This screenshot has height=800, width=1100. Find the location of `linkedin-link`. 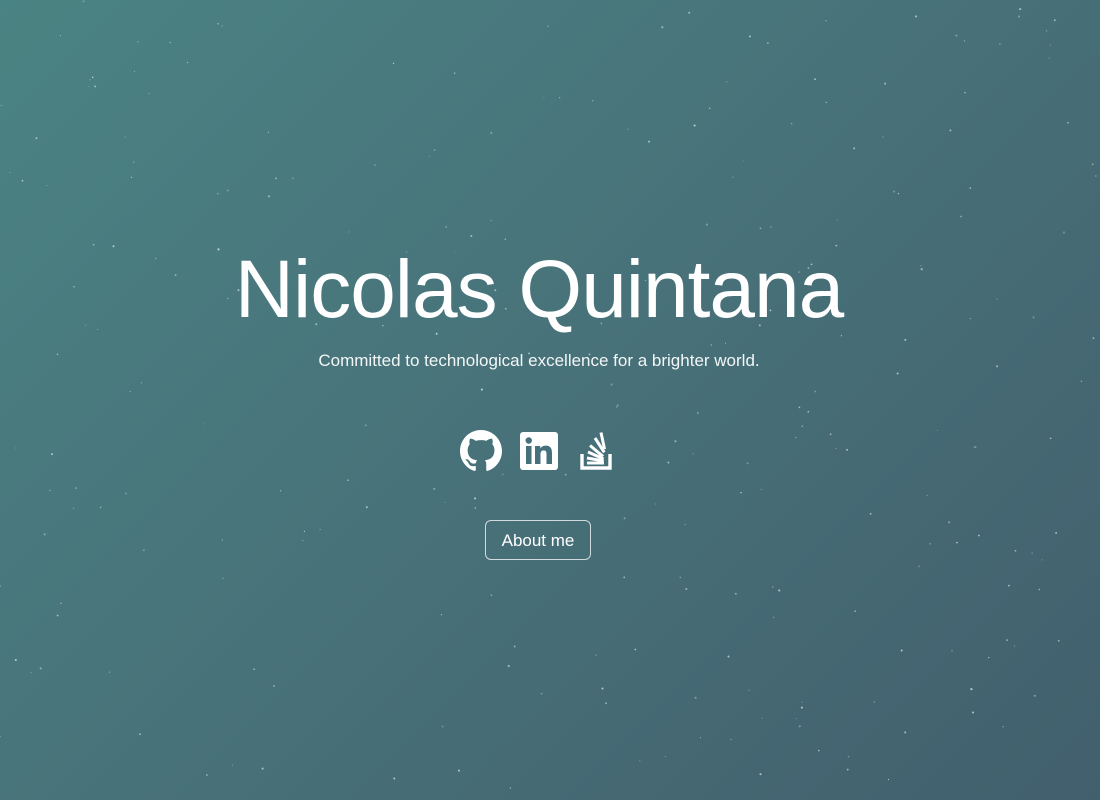

linkedin-link is located at coordinates (539, 451).